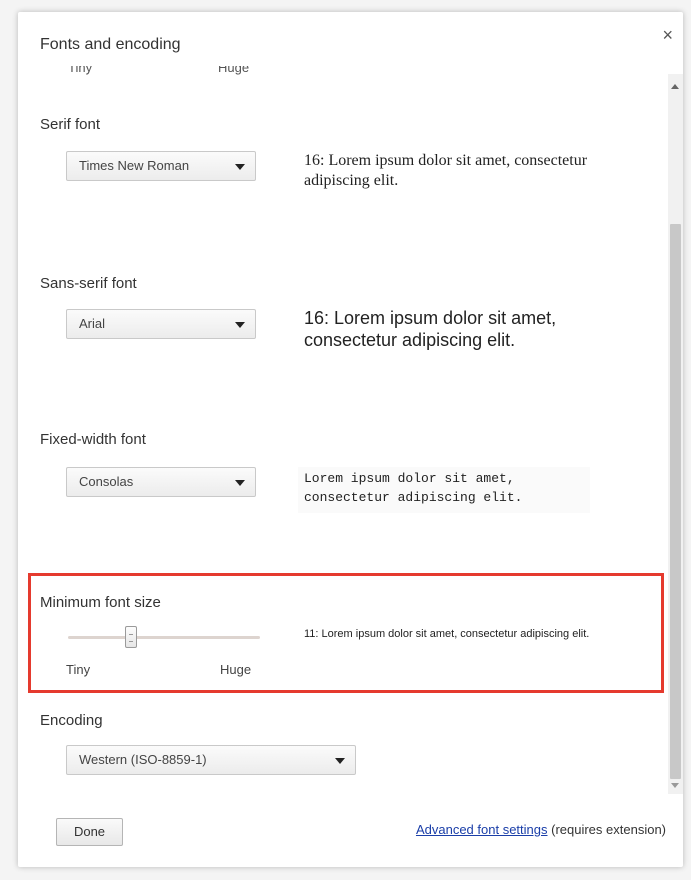 The height and width of the screenshot is (880, 691). Describe the element at coordinates (667, 35) in the screenshot. I see `close-icon: ×` at that location.